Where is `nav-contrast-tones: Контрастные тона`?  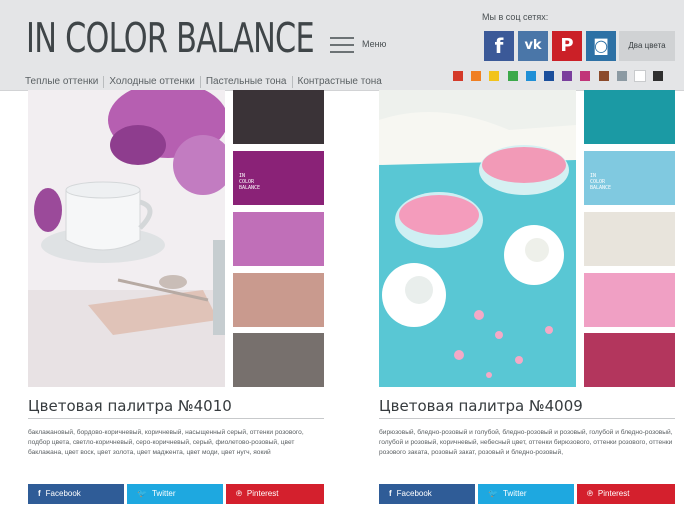 nav-contrast-tones: Контрастные тона is located at coordinates (340, 82).